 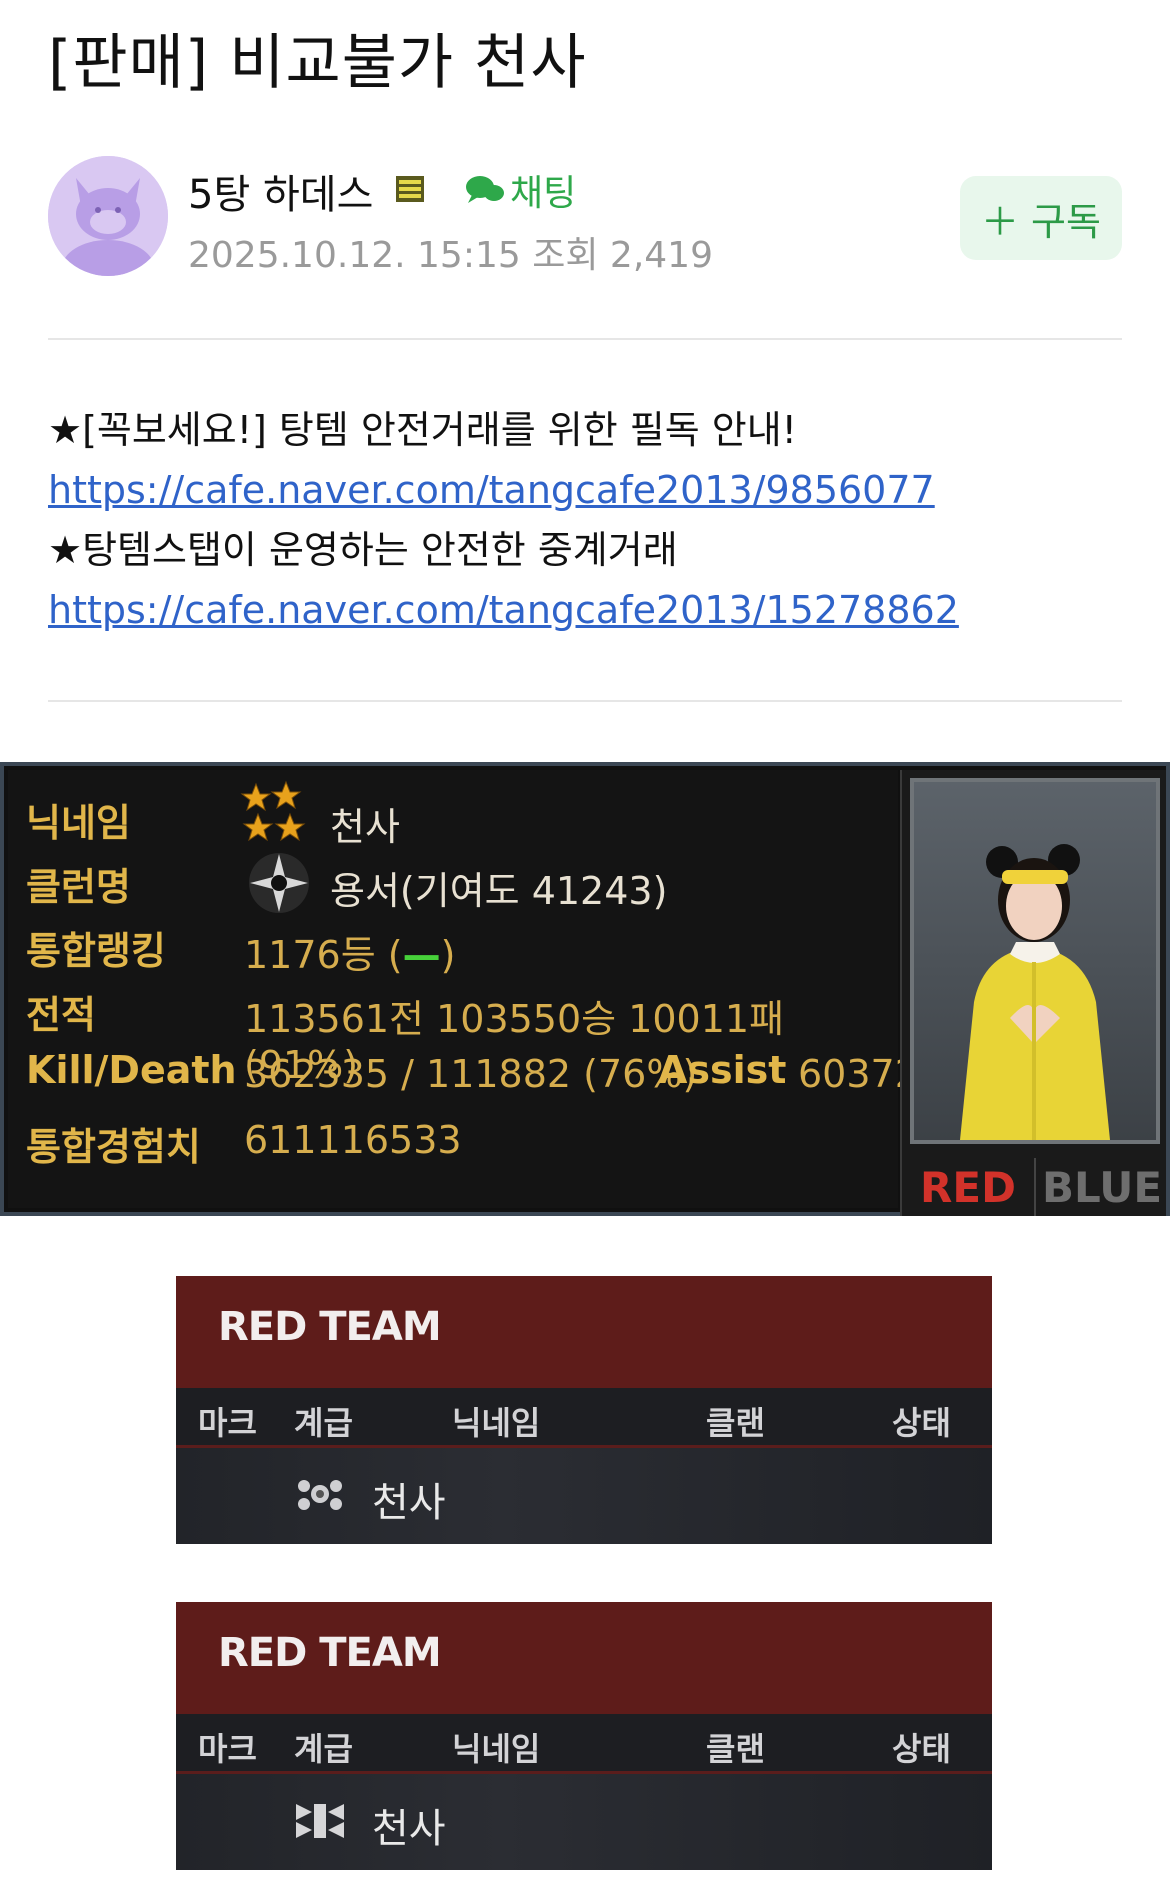 What do you see at coordinates (1102, 1187) in the screenshot?
I see `tab-blue-team: BLUE` at bounding box center [1102, 1187].